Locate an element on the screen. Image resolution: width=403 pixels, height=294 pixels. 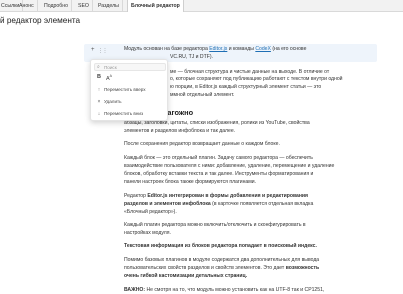
menu-item-label: Переместить вверх is located at coordinates (125, 89).